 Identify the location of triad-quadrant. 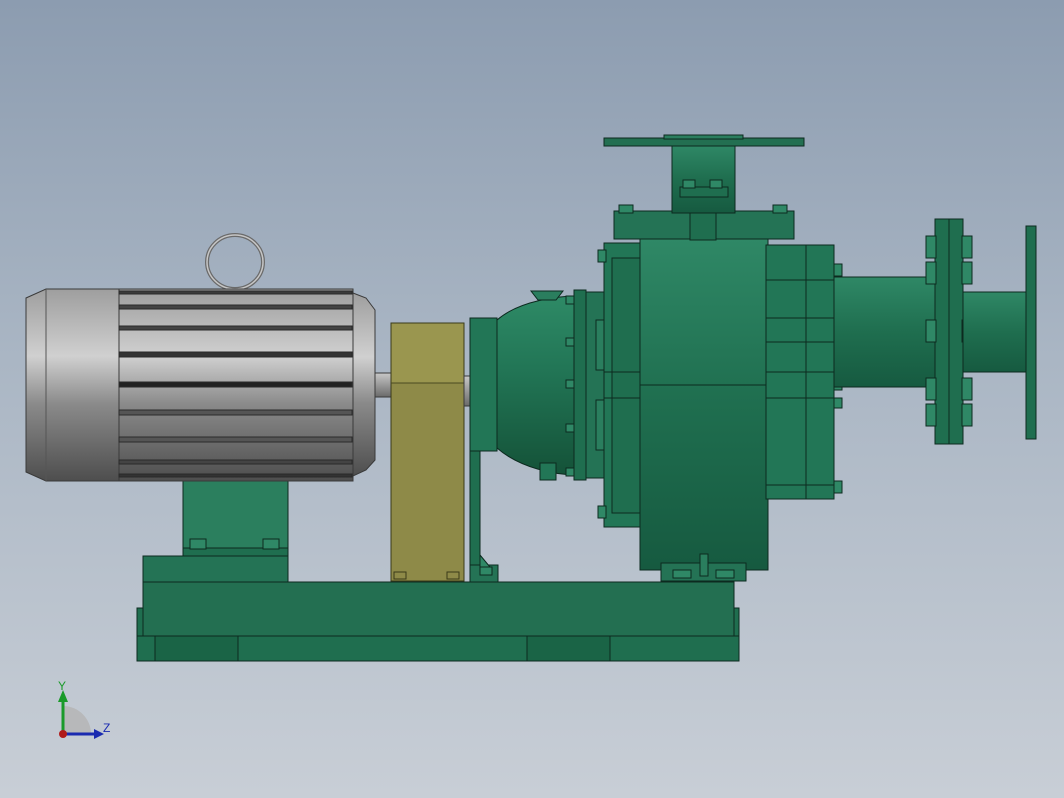
(77, 720).